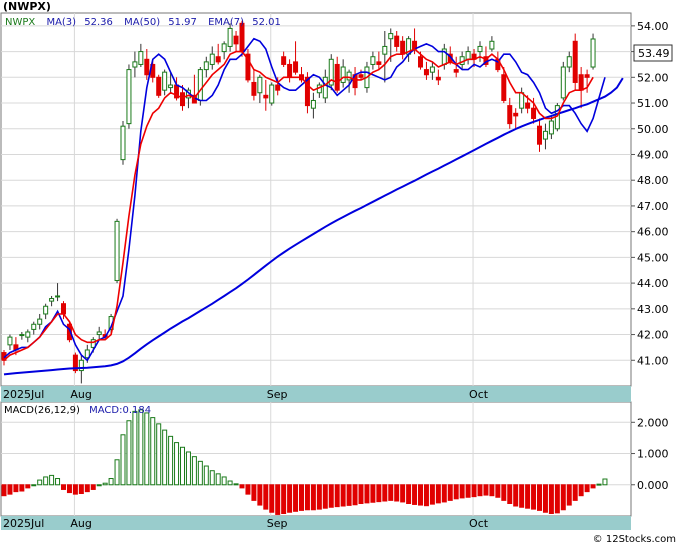  Describe the element at coordinates (479, 394) in the screenshot. I see `date-label: Oct` at that location.